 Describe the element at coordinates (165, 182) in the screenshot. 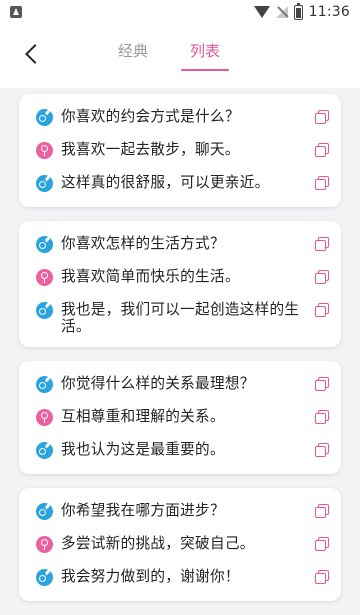

I see `dialogue-text: 这样真的很舒服，可以更亲近。` at that location.